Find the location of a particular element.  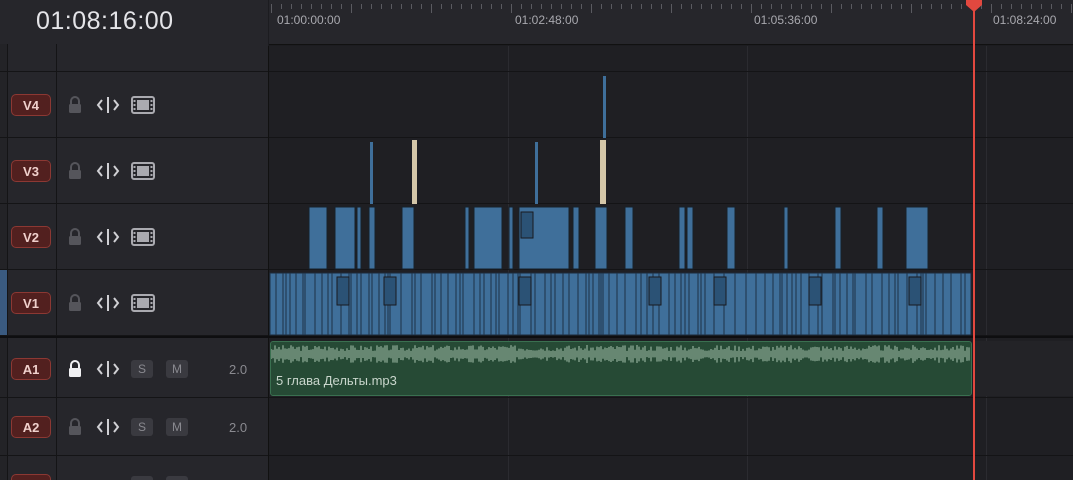

track-header-v1: V1 is located at coordinates (134, 303).